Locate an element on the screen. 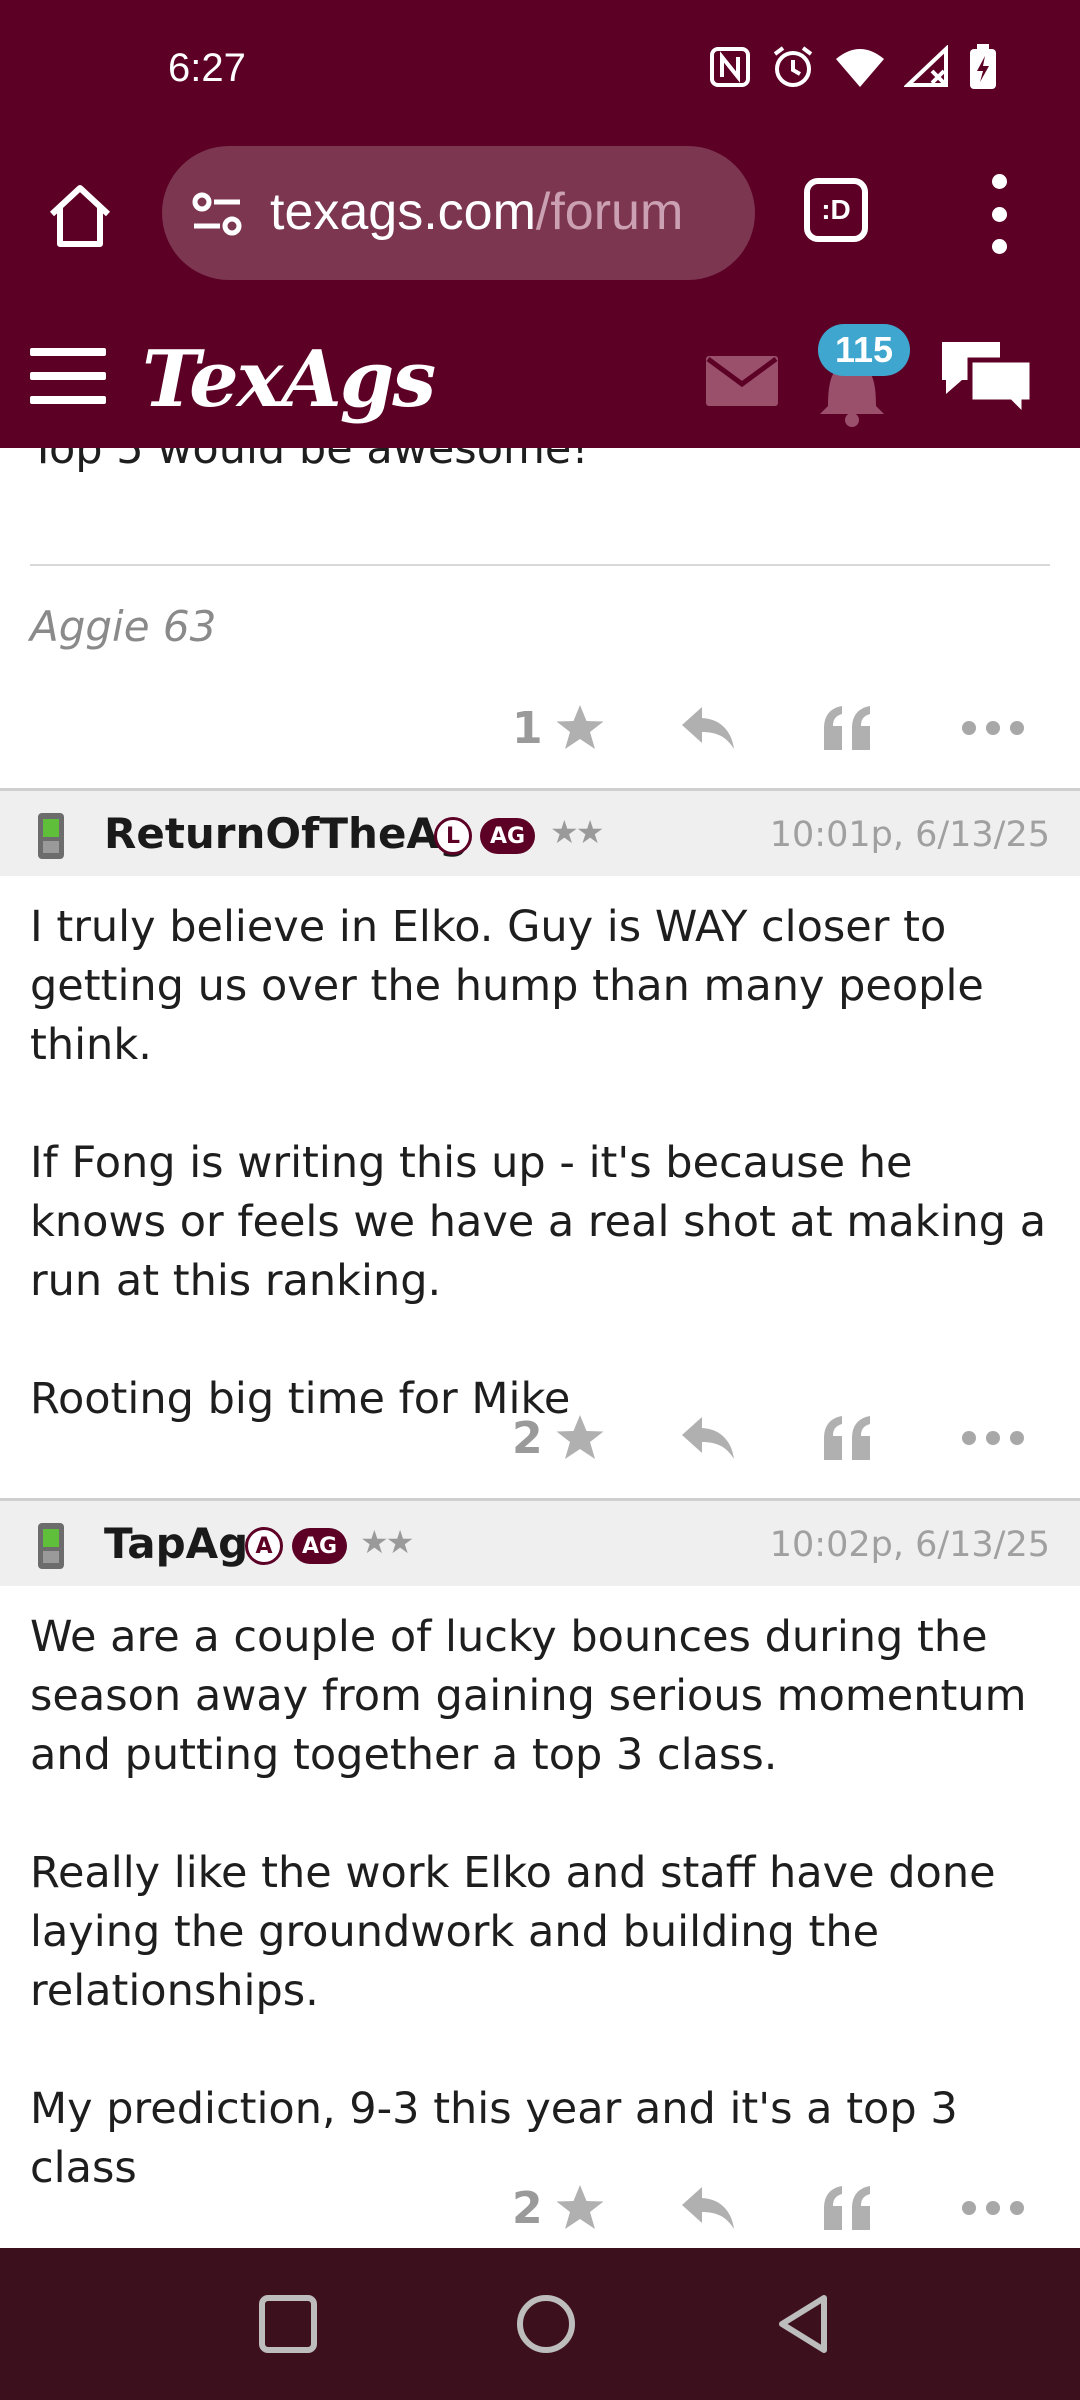 The height and width of the screenshot is (2400, 1080). notification-count-badge: 115 is located at coordinates (864, 350).